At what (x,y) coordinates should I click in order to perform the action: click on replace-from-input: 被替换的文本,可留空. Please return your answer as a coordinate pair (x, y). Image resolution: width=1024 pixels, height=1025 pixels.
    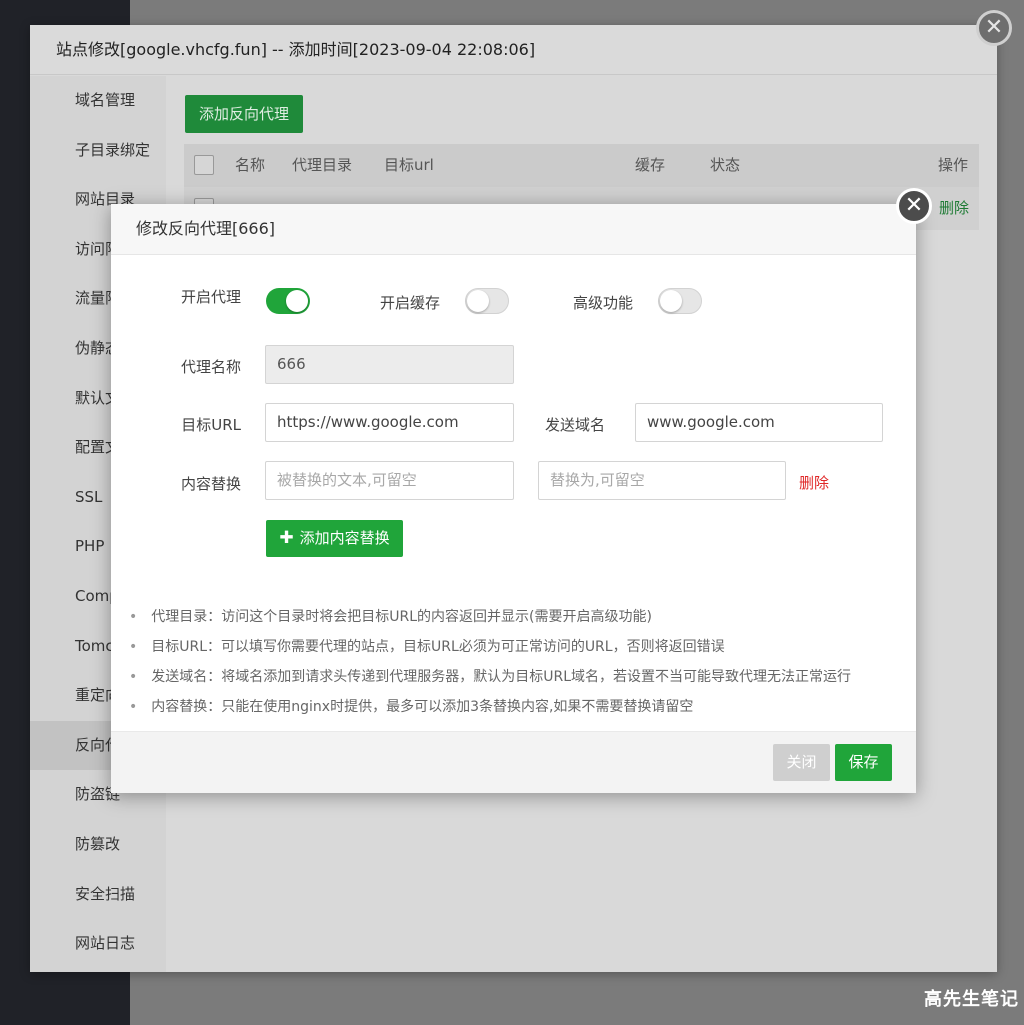
    Looking at the image, I should click on (389, 480).